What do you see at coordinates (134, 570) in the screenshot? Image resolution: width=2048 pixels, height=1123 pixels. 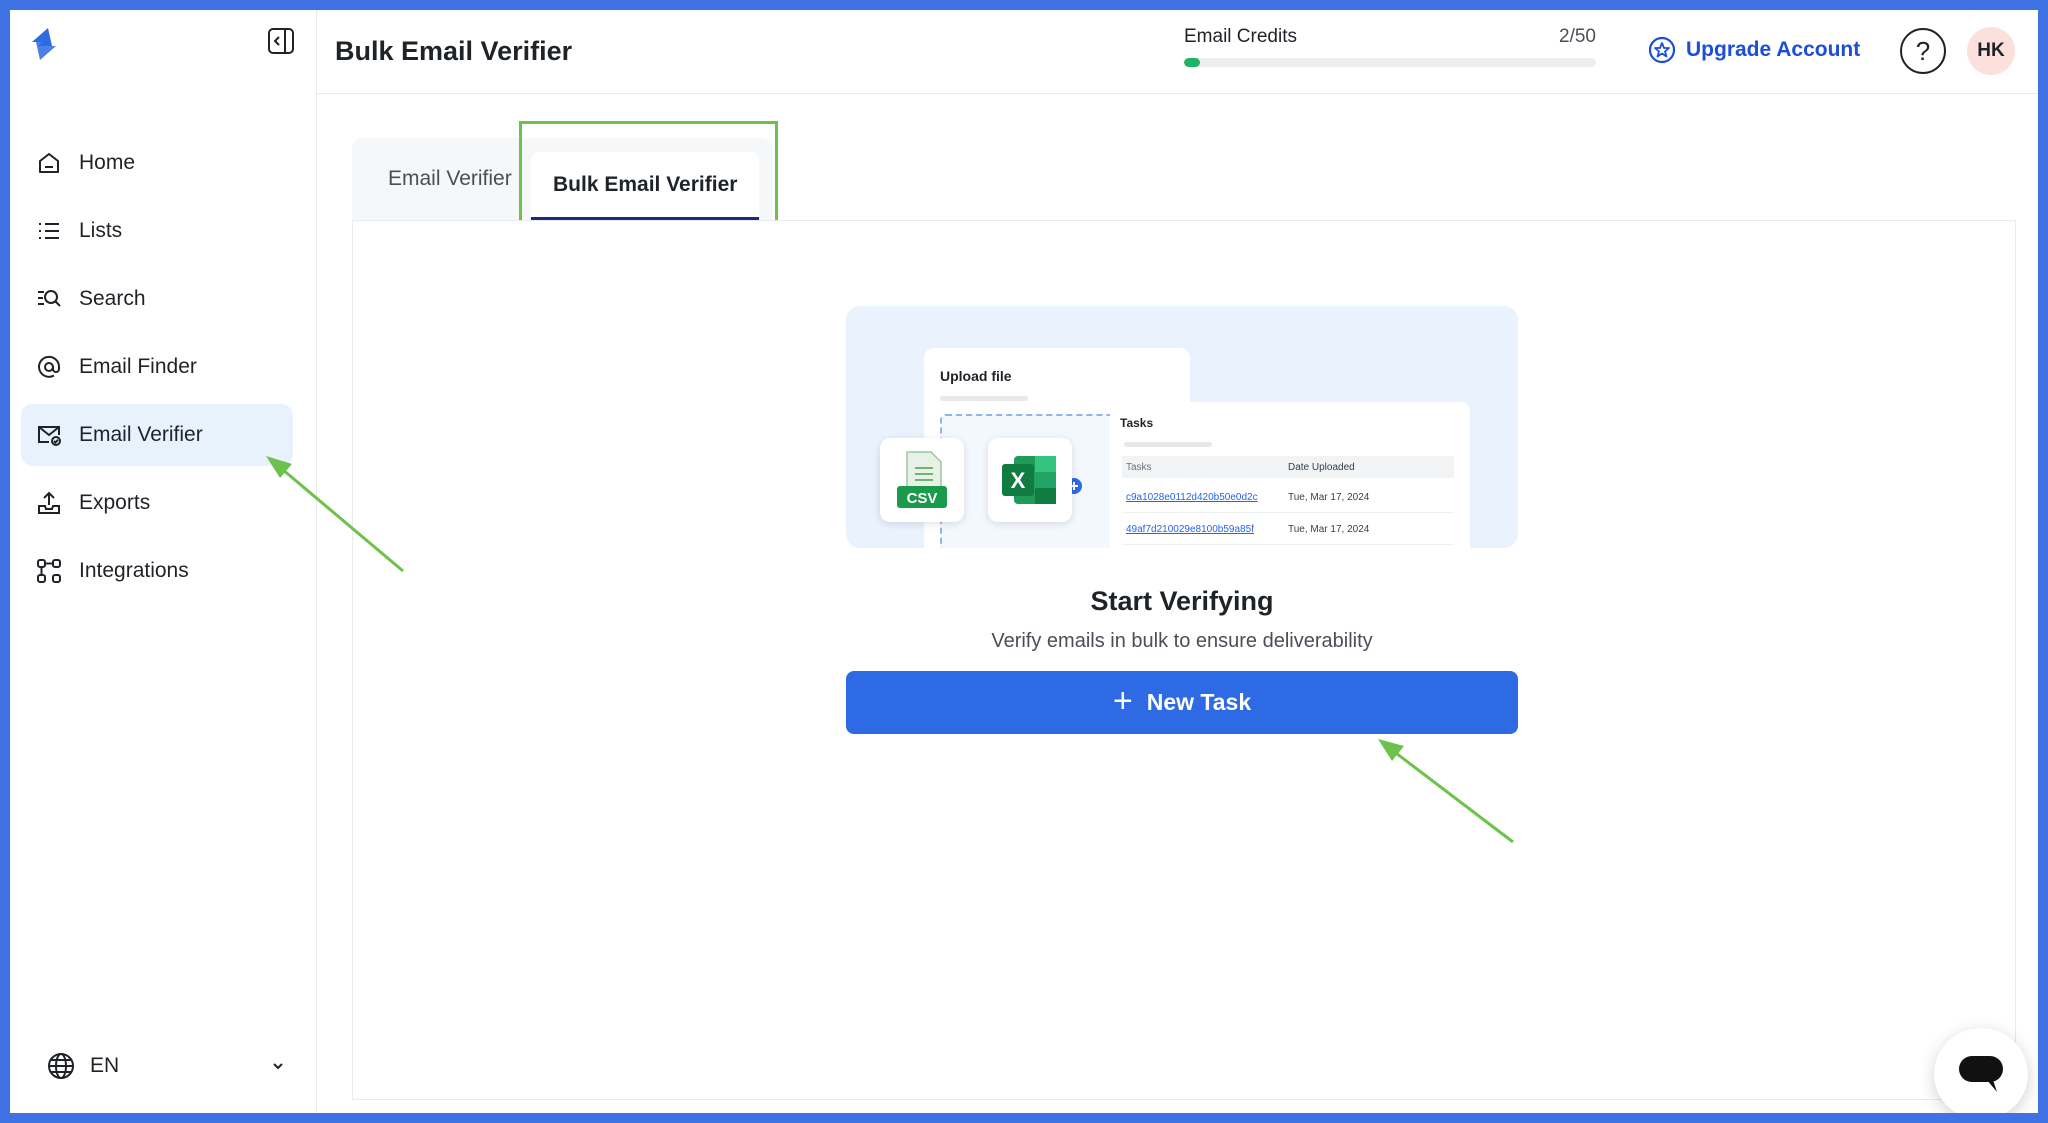 I see `sidebar-item-label: Integrations` at bounding box center [134, 570].